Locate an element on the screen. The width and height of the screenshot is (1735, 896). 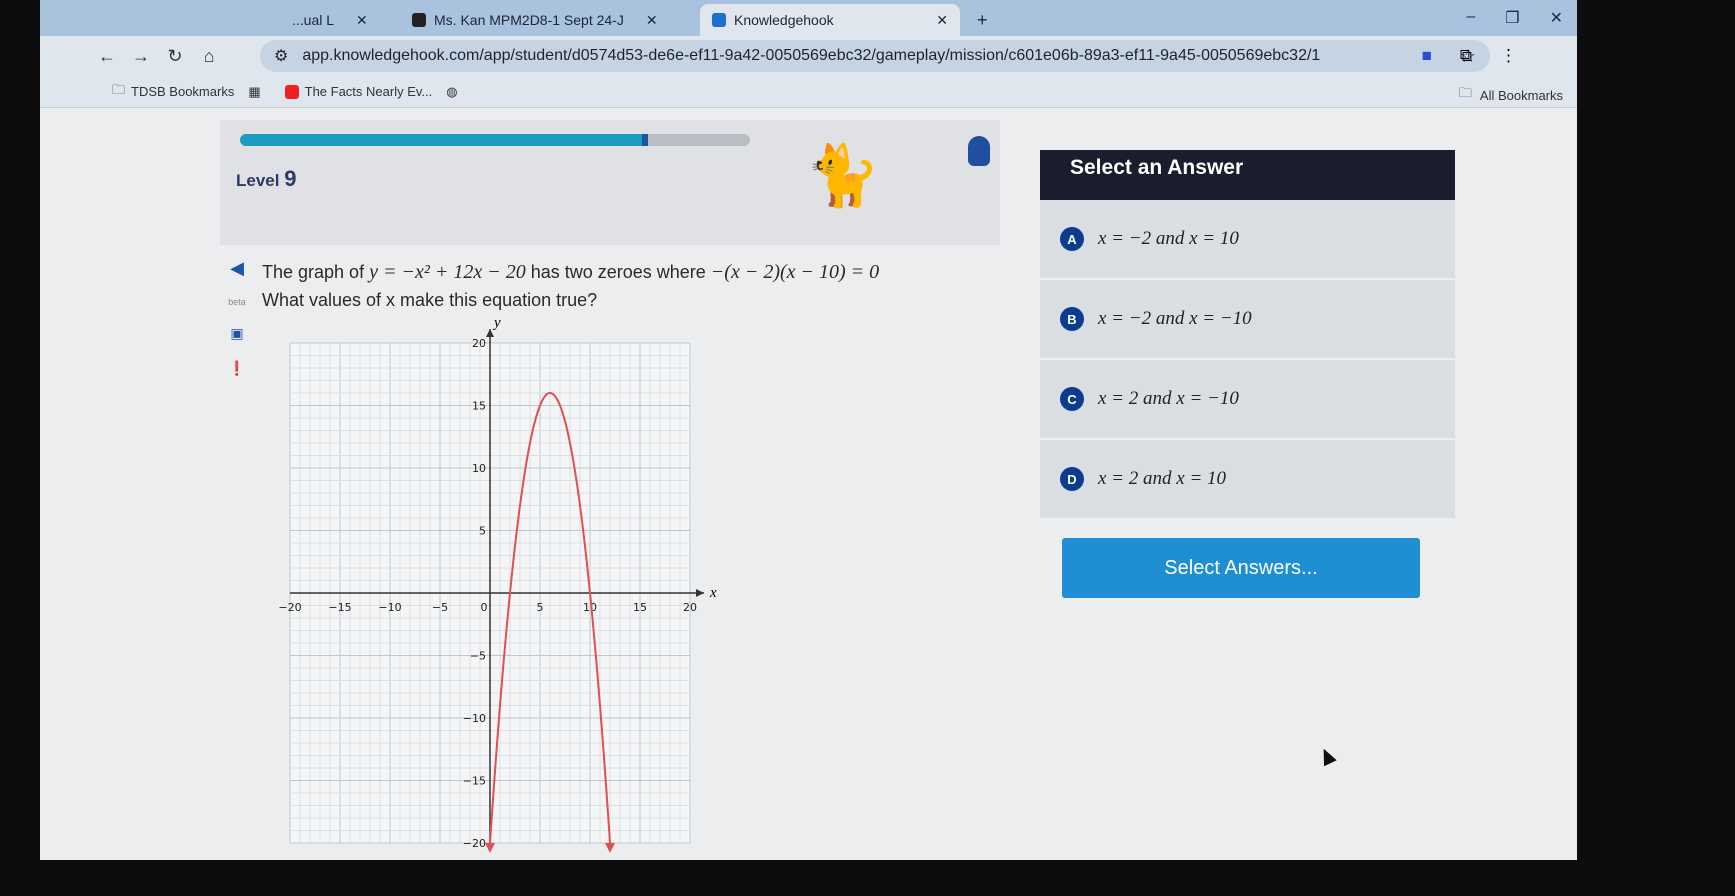
option-text: x = 2 and x = −10 is located at coordinates (1168, 398).